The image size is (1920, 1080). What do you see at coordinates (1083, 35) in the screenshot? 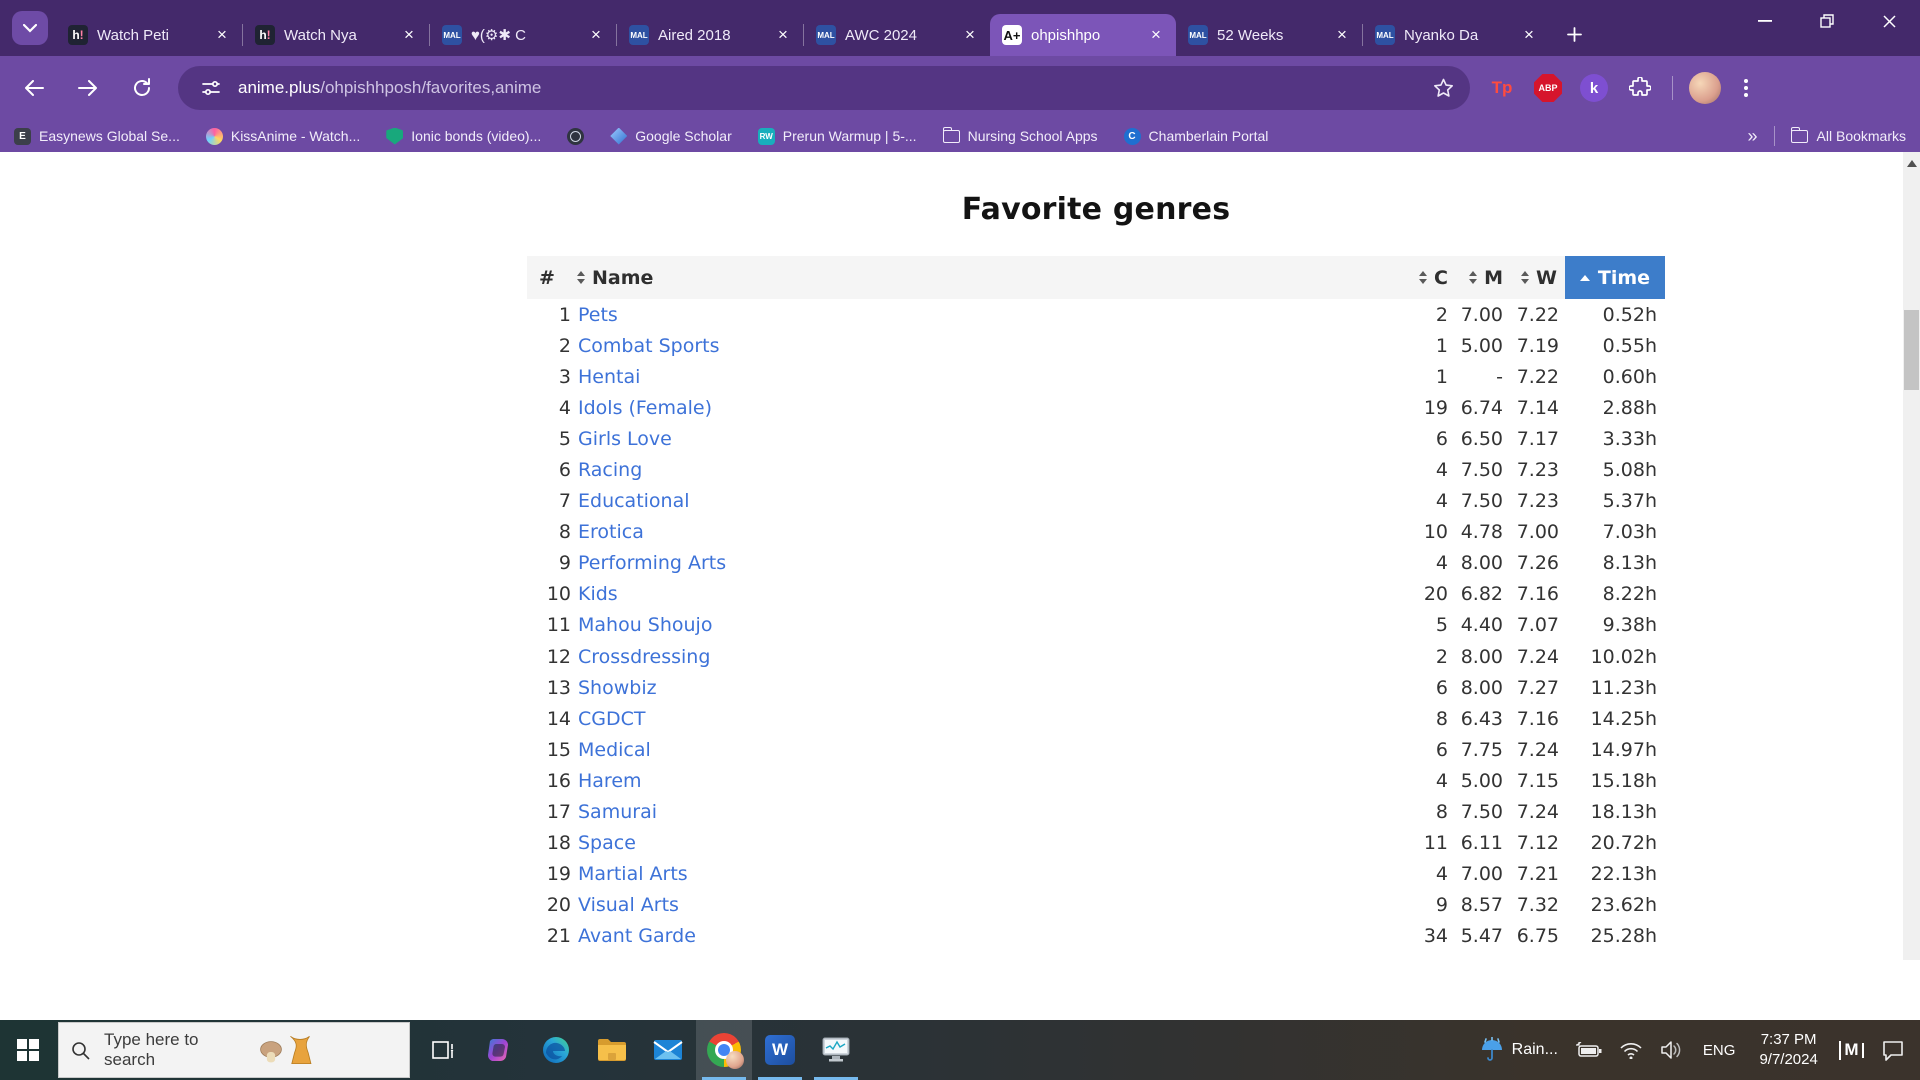
I see `tab-ohpishhpo: A+ ohpishhpo ×` at bounding box center [1083, 35].